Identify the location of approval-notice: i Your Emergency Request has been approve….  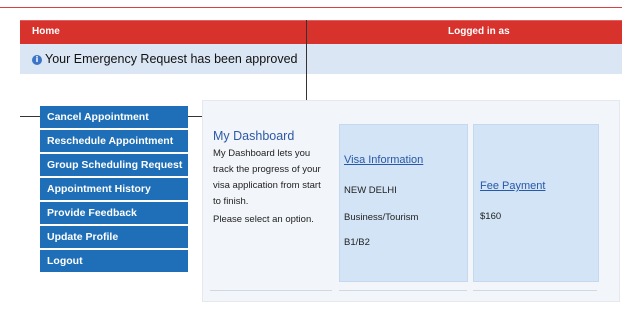
(321, 59).